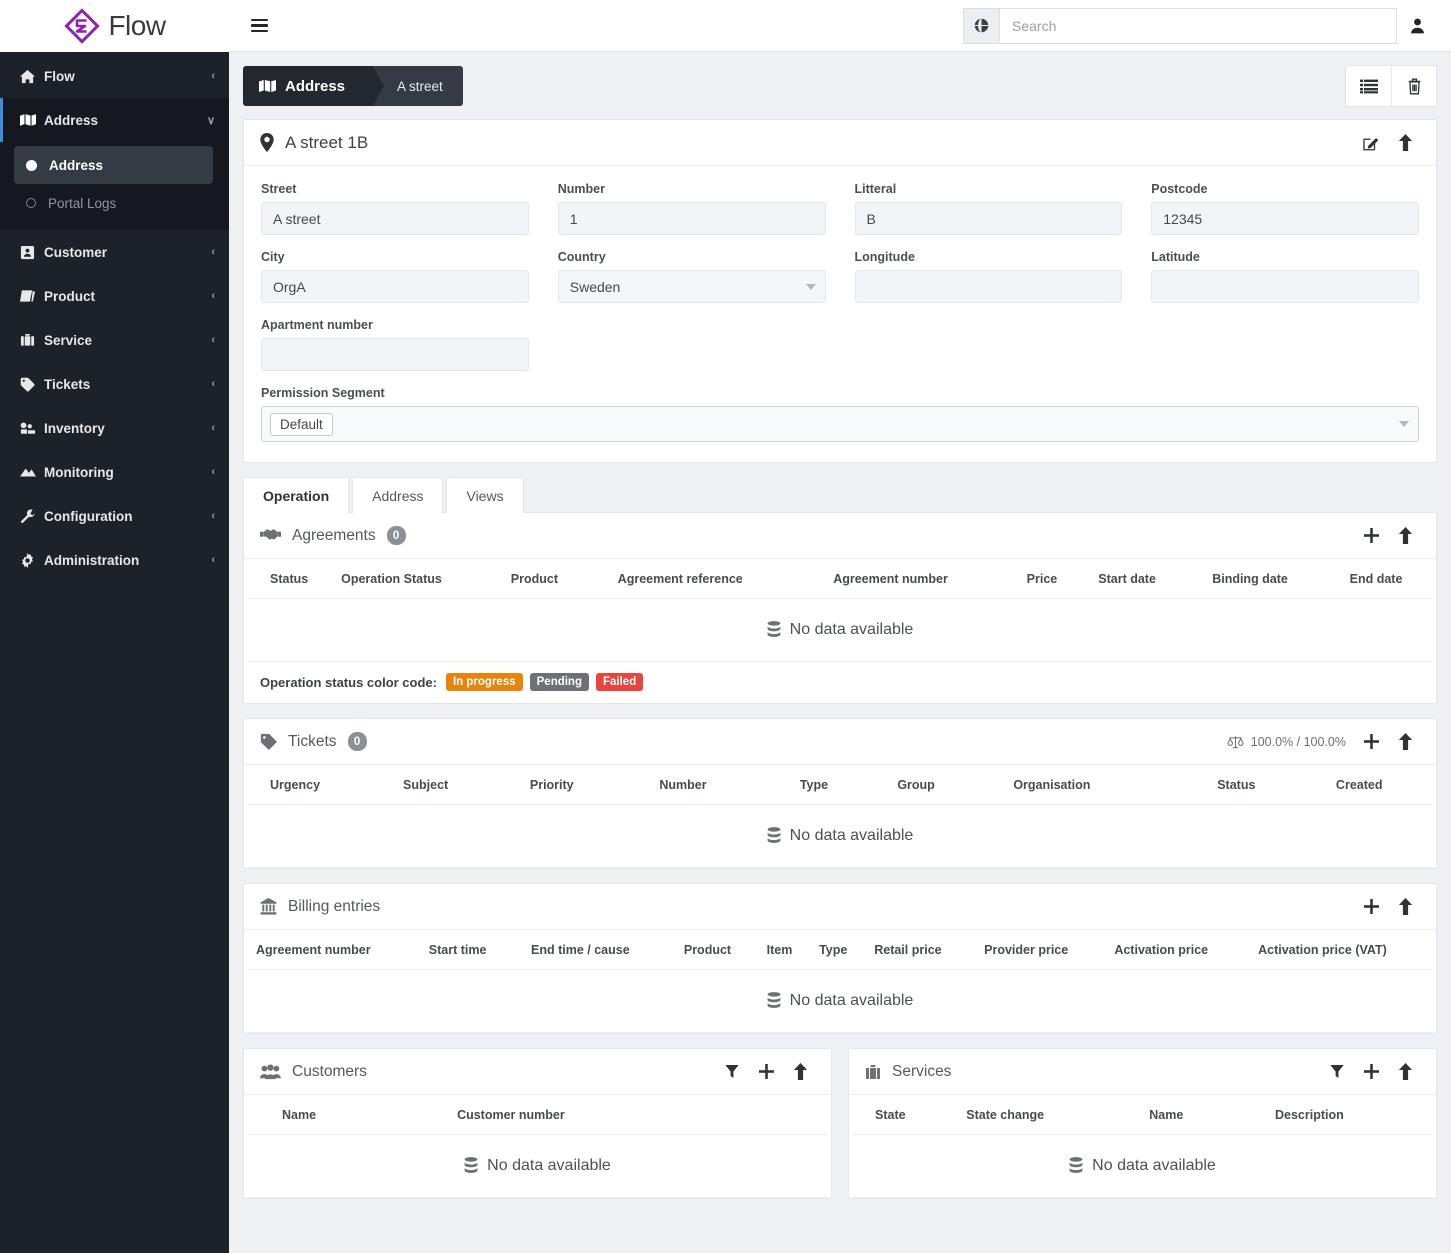 This screenshot has height=1253, width=1451. Describe the element at coordinates (906, 1115) in the screenshot. I see `column-header: State` at that location.